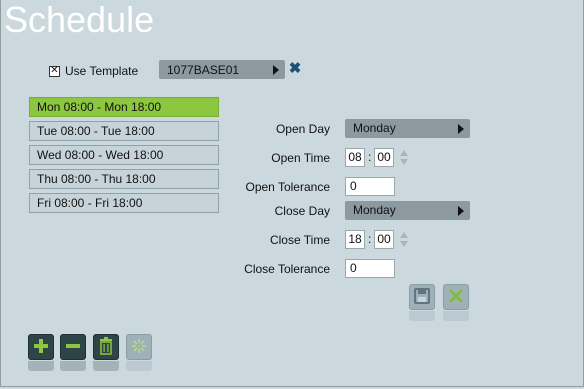 This screenshot has height=389, width=584. What do you see at coordinates (422, 316) in the screenshot?
I see `save-button-reflection` at bounding box center [422, 316].